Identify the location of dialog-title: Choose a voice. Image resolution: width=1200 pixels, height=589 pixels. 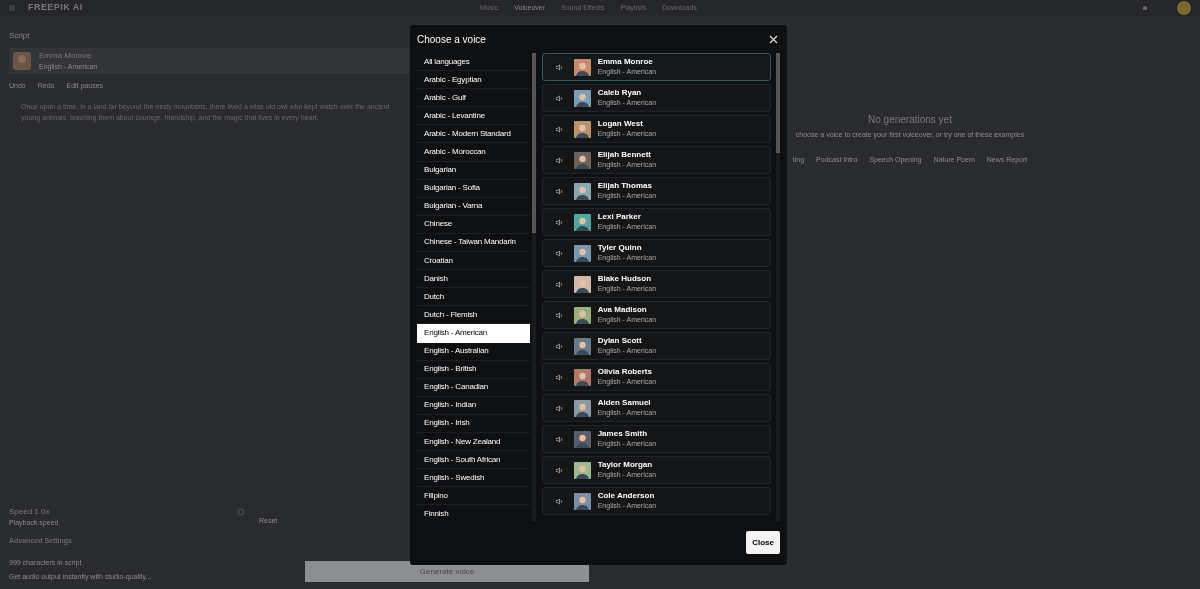
(451, 39).